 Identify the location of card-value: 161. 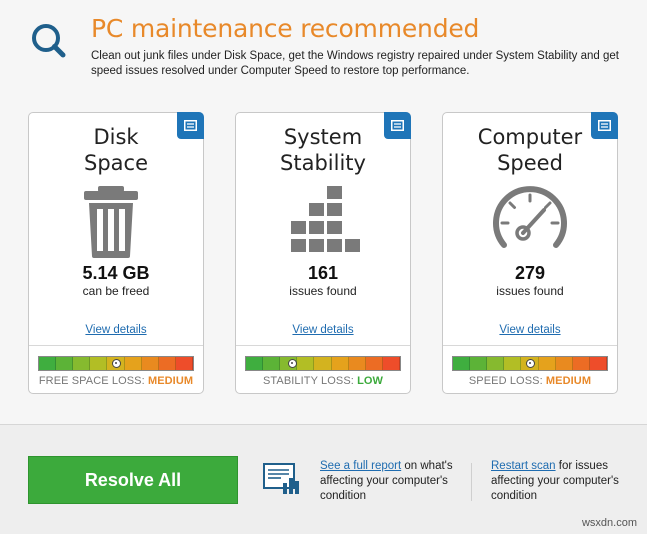
(323, 273).